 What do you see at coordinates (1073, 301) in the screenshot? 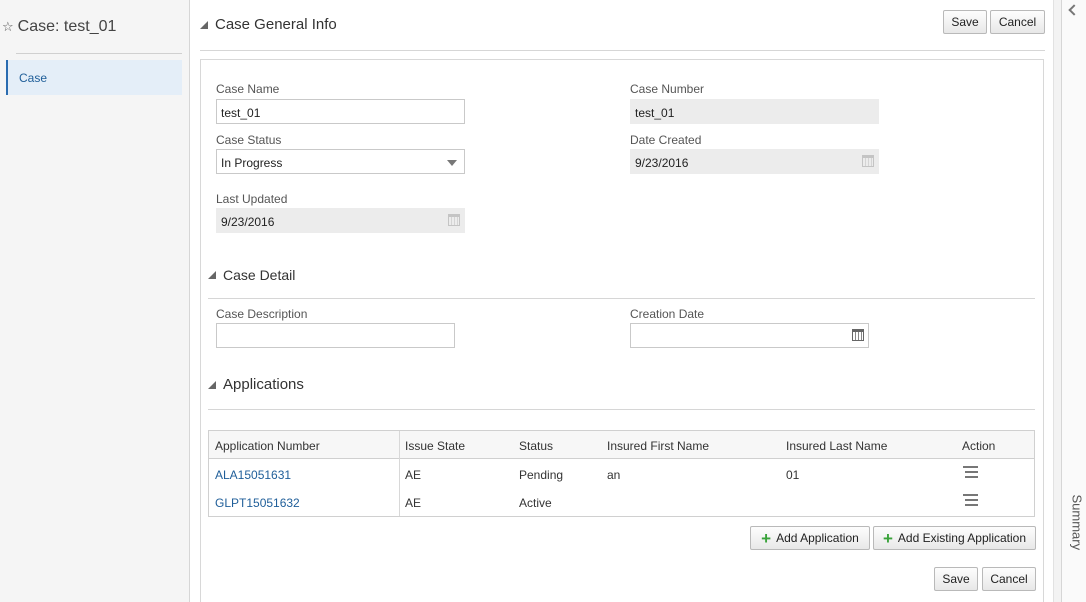
I see `summary-panel: Summary` at bounding box center [1073, 301].